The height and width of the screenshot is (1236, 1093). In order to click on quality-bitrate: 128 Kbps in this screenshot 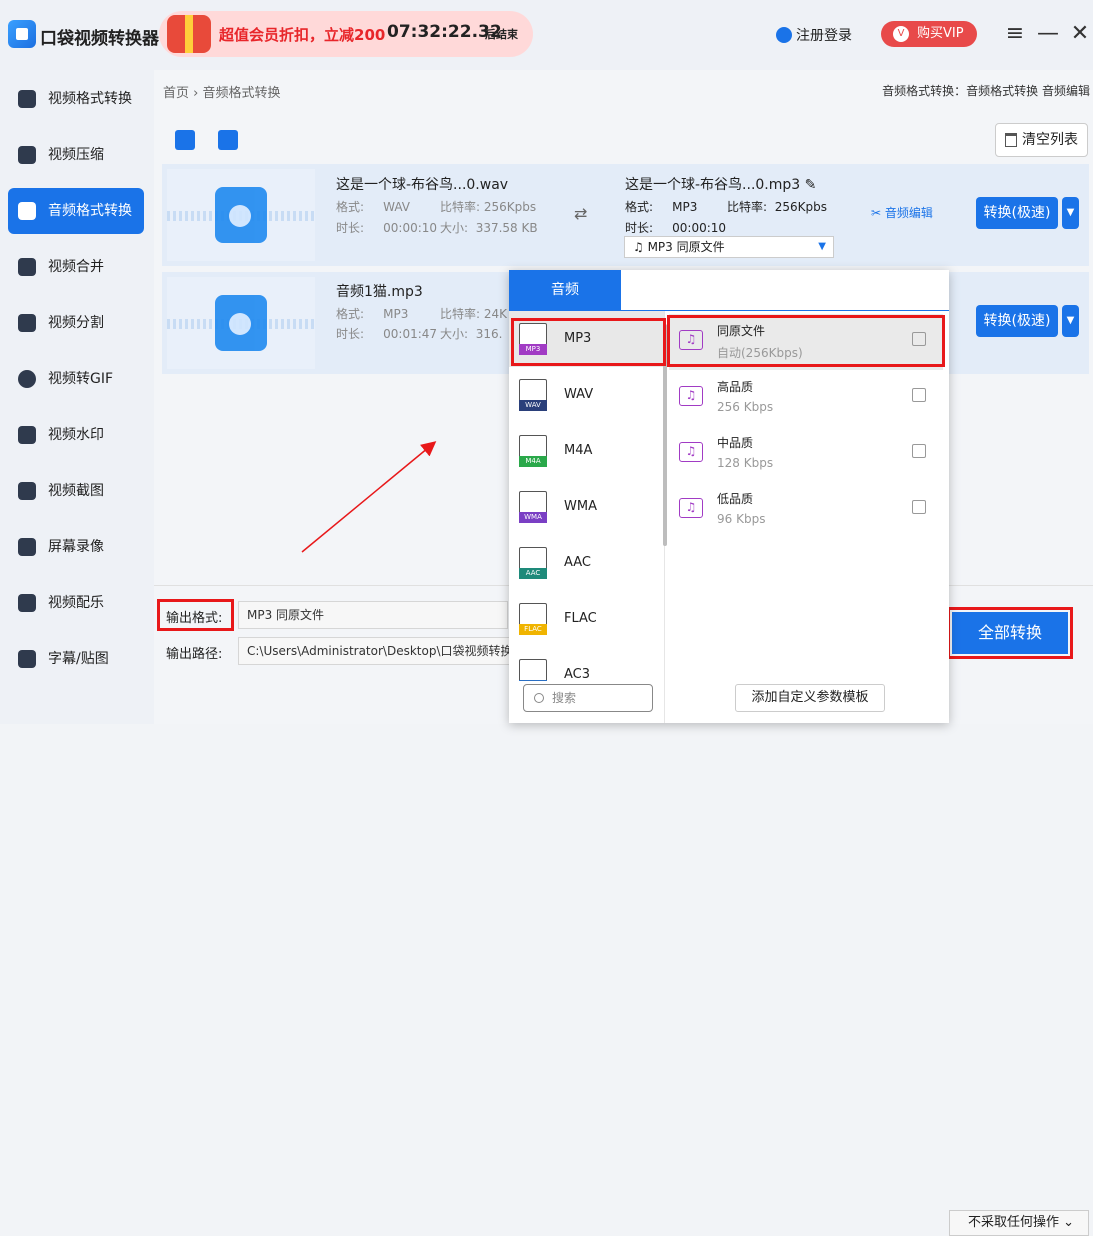, I will do `click(745, 463)`.